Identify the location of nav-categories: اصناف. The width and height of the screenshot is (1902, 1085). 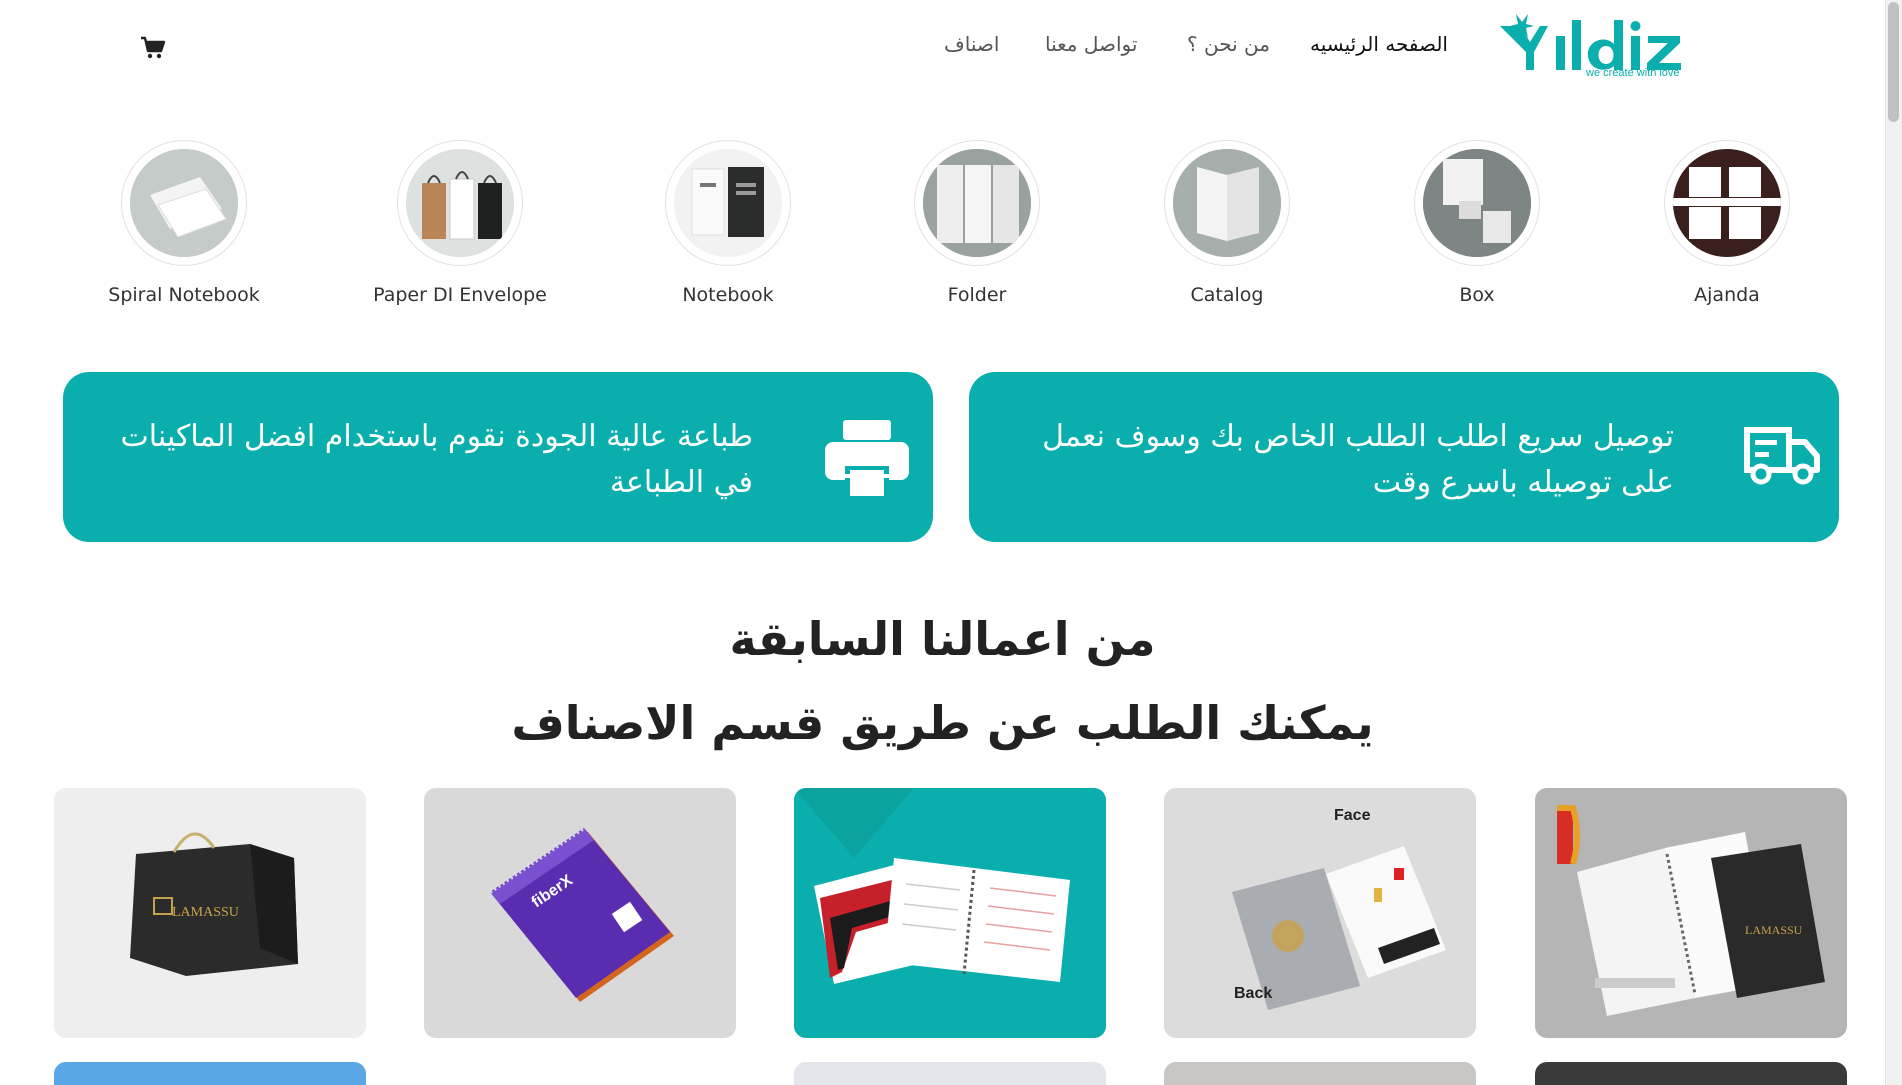
(971, 44).